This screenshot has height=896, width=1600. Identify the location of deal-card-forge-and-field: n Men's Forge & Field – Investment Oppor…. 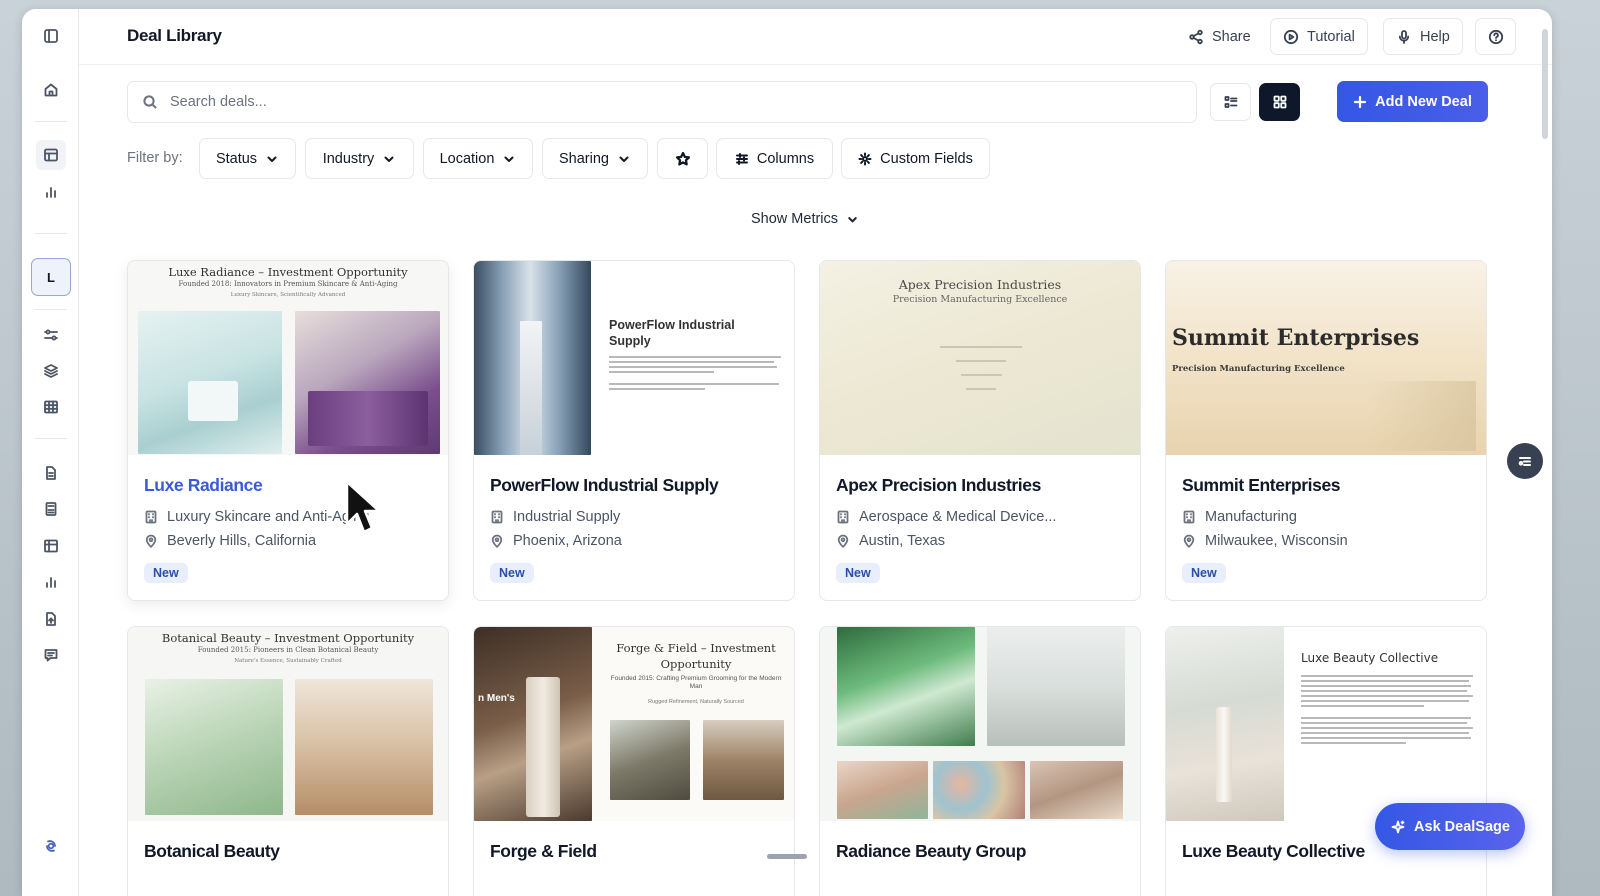
(634, 761).